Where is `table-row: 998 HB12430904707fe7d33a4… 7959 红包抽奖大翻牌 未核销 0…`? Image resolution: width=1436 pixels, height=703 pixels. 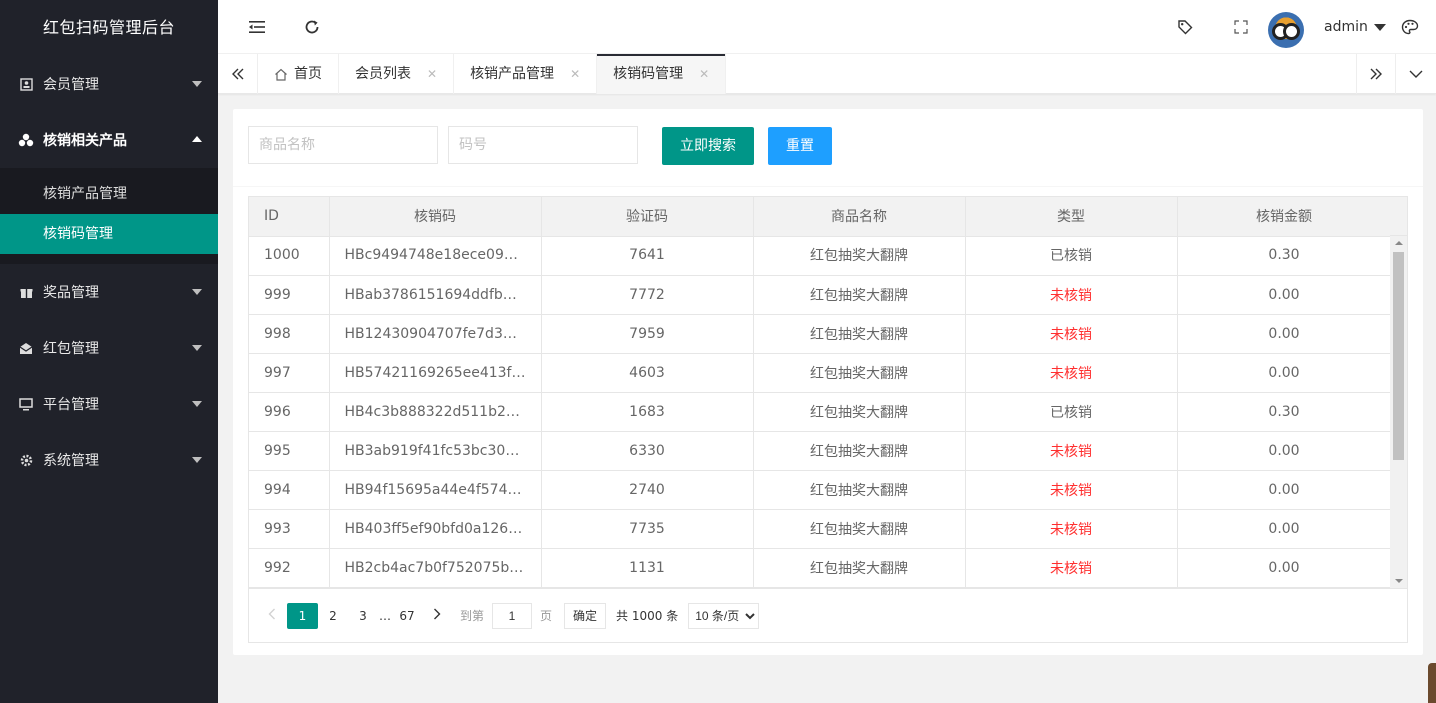 table-row: 998 HB12430904707fe7d33a4… 7959 红包抽奖大翻牌 未核销 0… is located at coordinates (820, 334).